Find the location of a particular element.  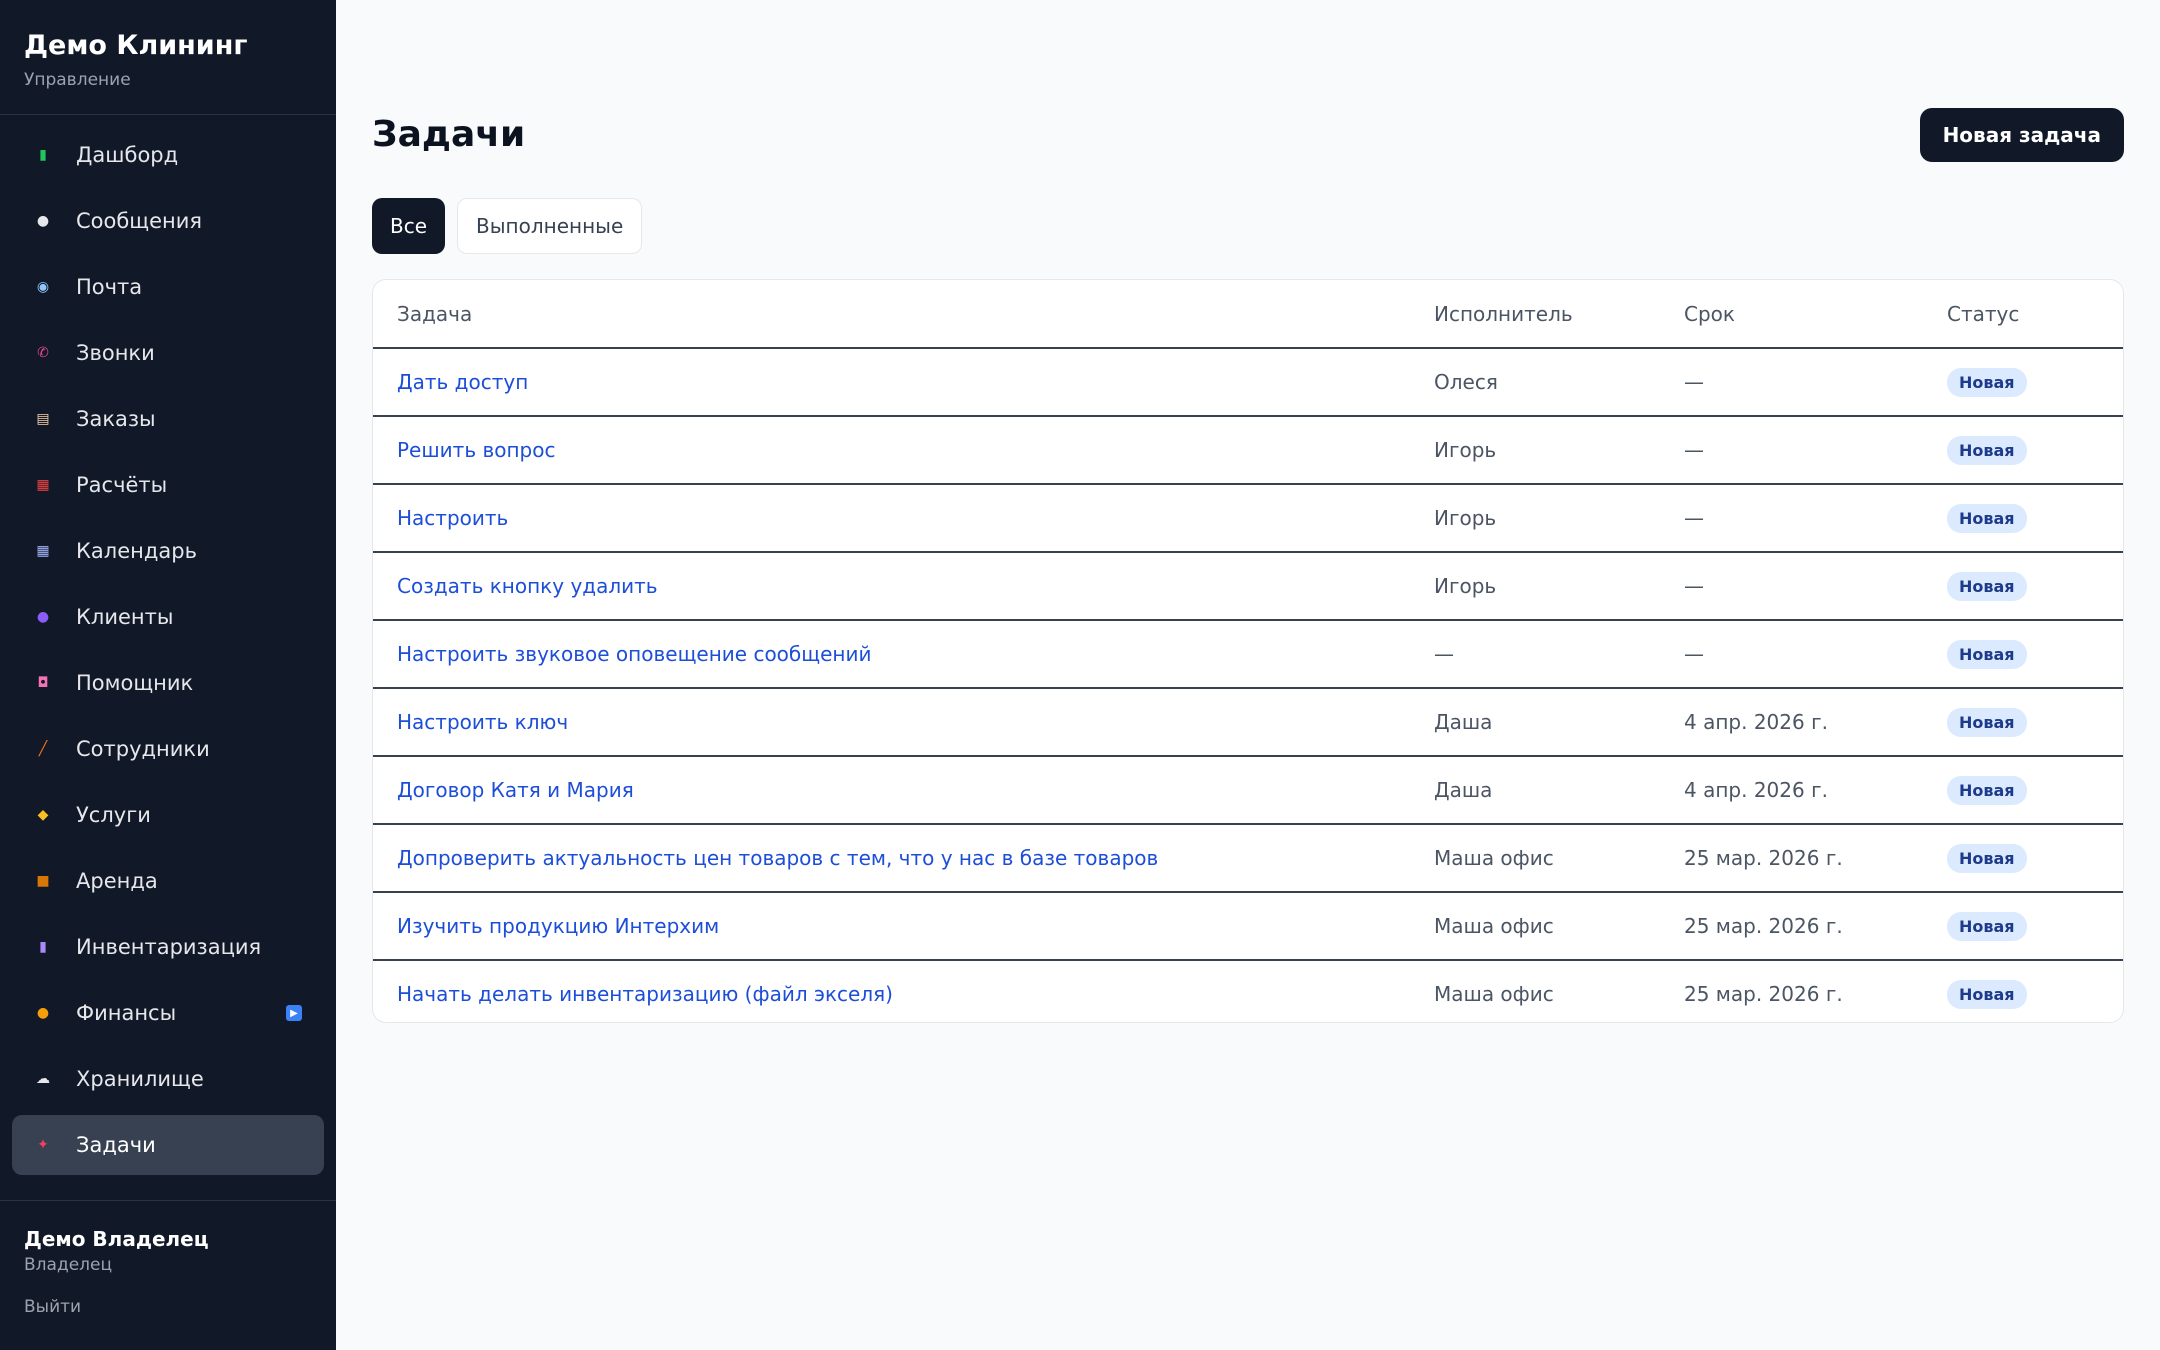

sidebar-item: ● Сообщения is located at coordinates (168, 221).